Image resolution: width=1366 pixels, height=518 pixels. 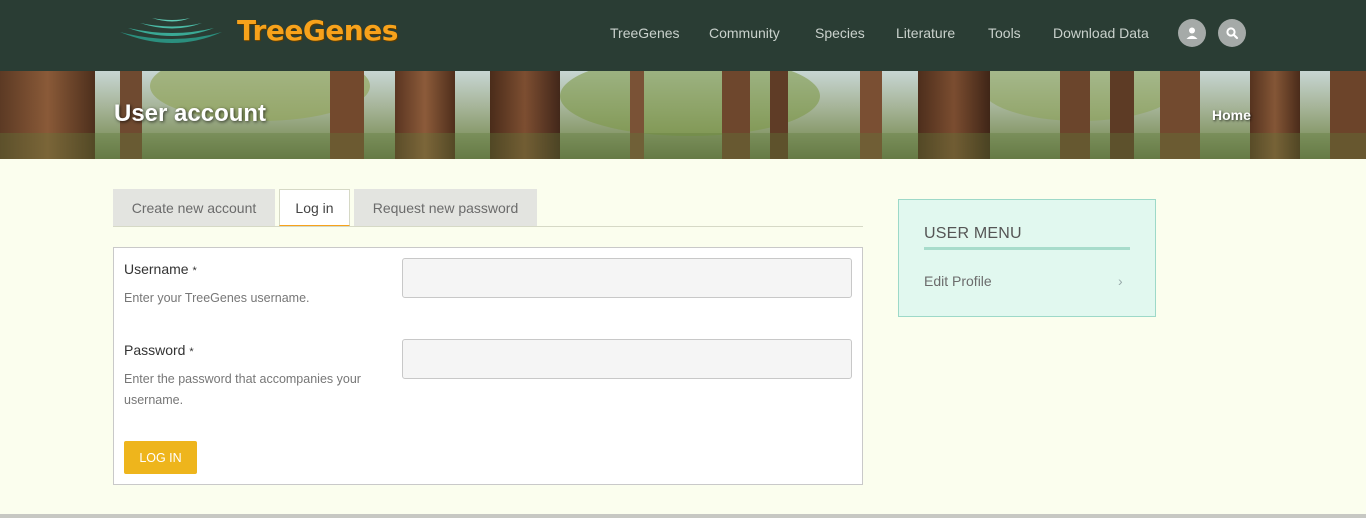 I want to click on page-title: User account, so click(x=190, y=113).